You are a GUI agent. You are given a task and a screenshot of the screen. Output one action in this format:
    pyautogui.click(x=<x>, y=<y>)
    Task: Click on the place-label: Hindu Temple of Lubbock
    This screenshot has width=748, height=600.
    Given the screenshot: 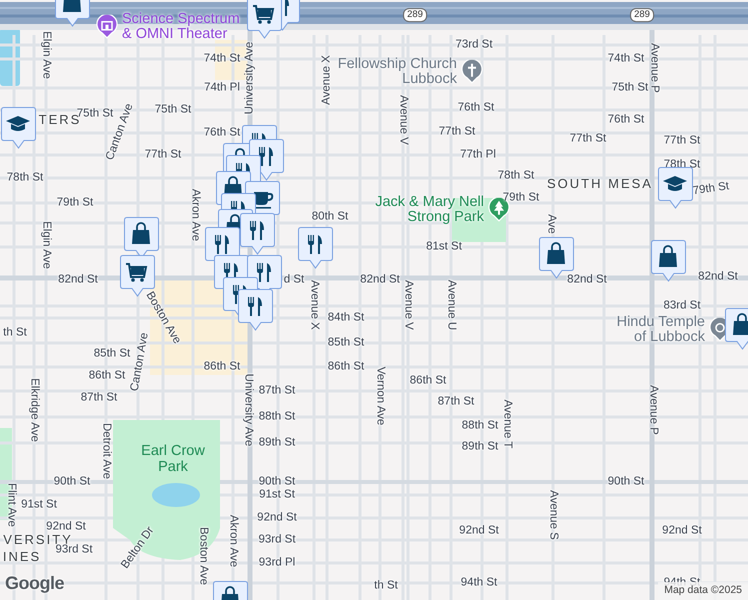 What is the action you would take?
    pyautogui.click(x=655, y=330)
    